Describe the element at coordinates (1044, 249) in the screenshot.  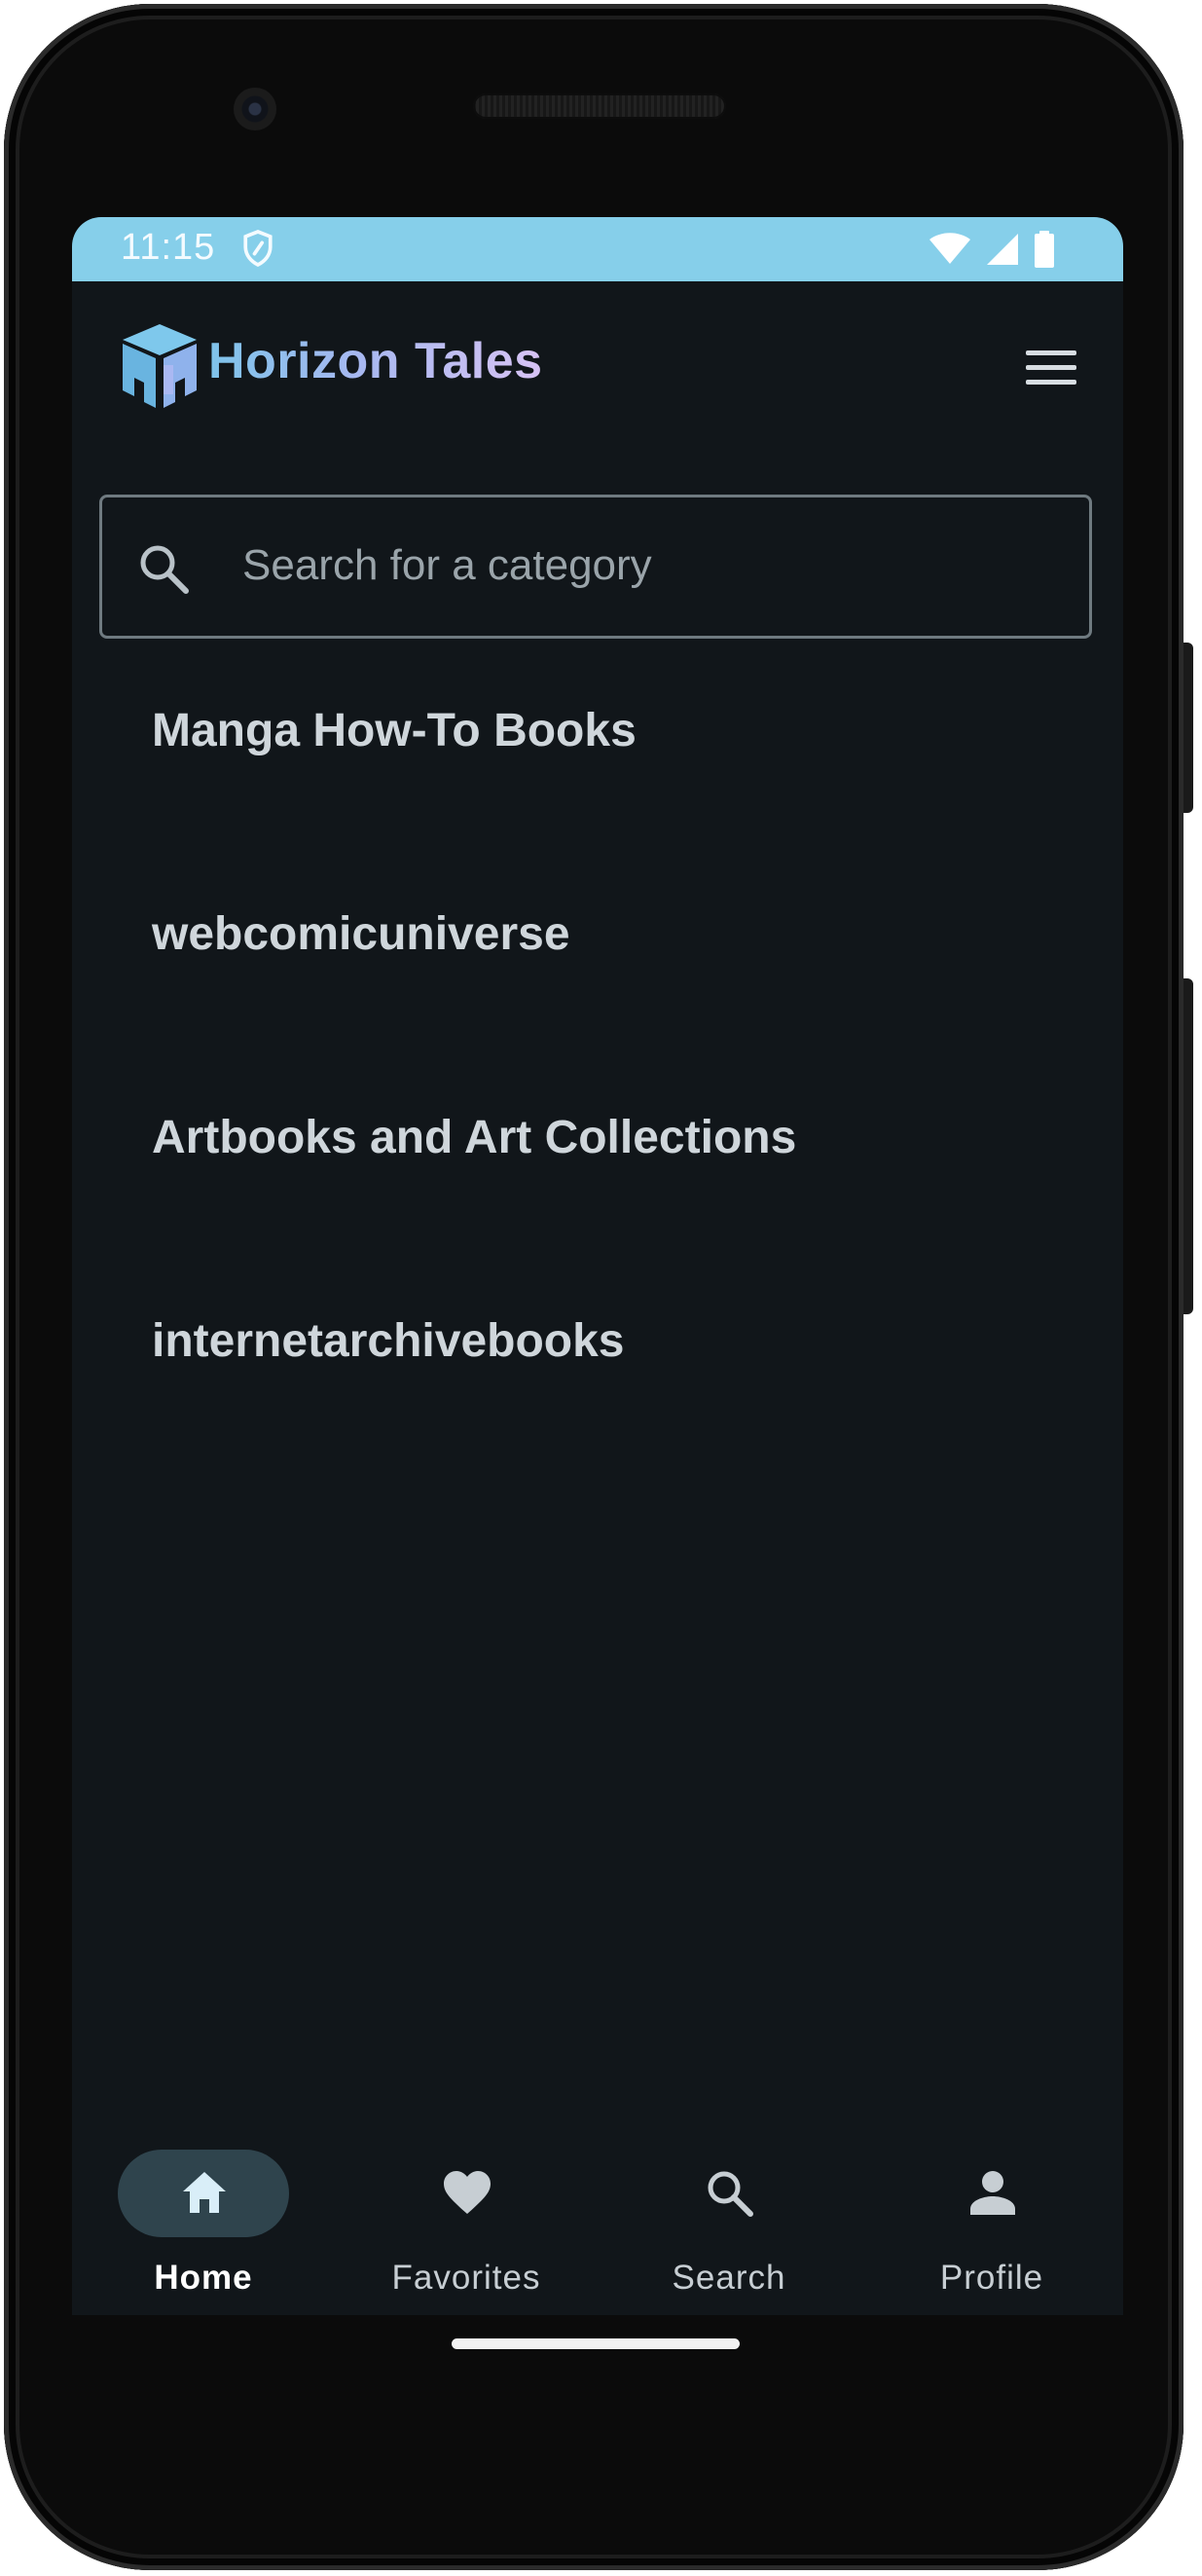
I see `battery-icon` at that location.